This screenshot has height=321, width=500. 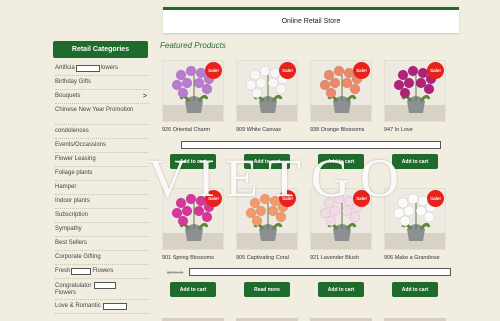 I want to click on product-card: Sale! 906 Make a Grandiose, so click(x=416, y=224).